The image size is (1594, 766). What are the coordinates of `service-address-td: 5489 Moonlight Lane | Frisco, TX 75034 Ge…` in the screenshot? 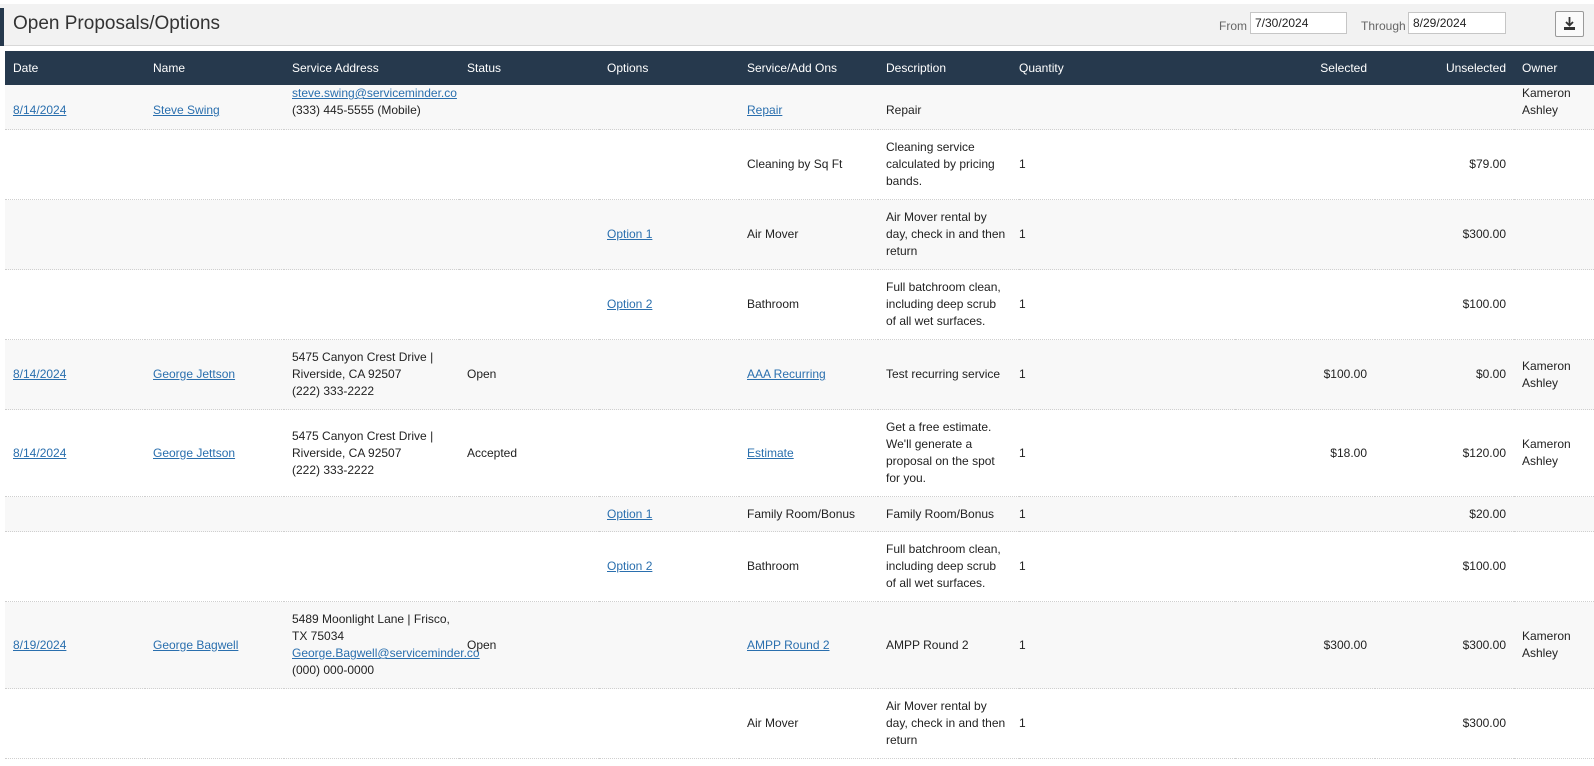 It's located at (382, 645).